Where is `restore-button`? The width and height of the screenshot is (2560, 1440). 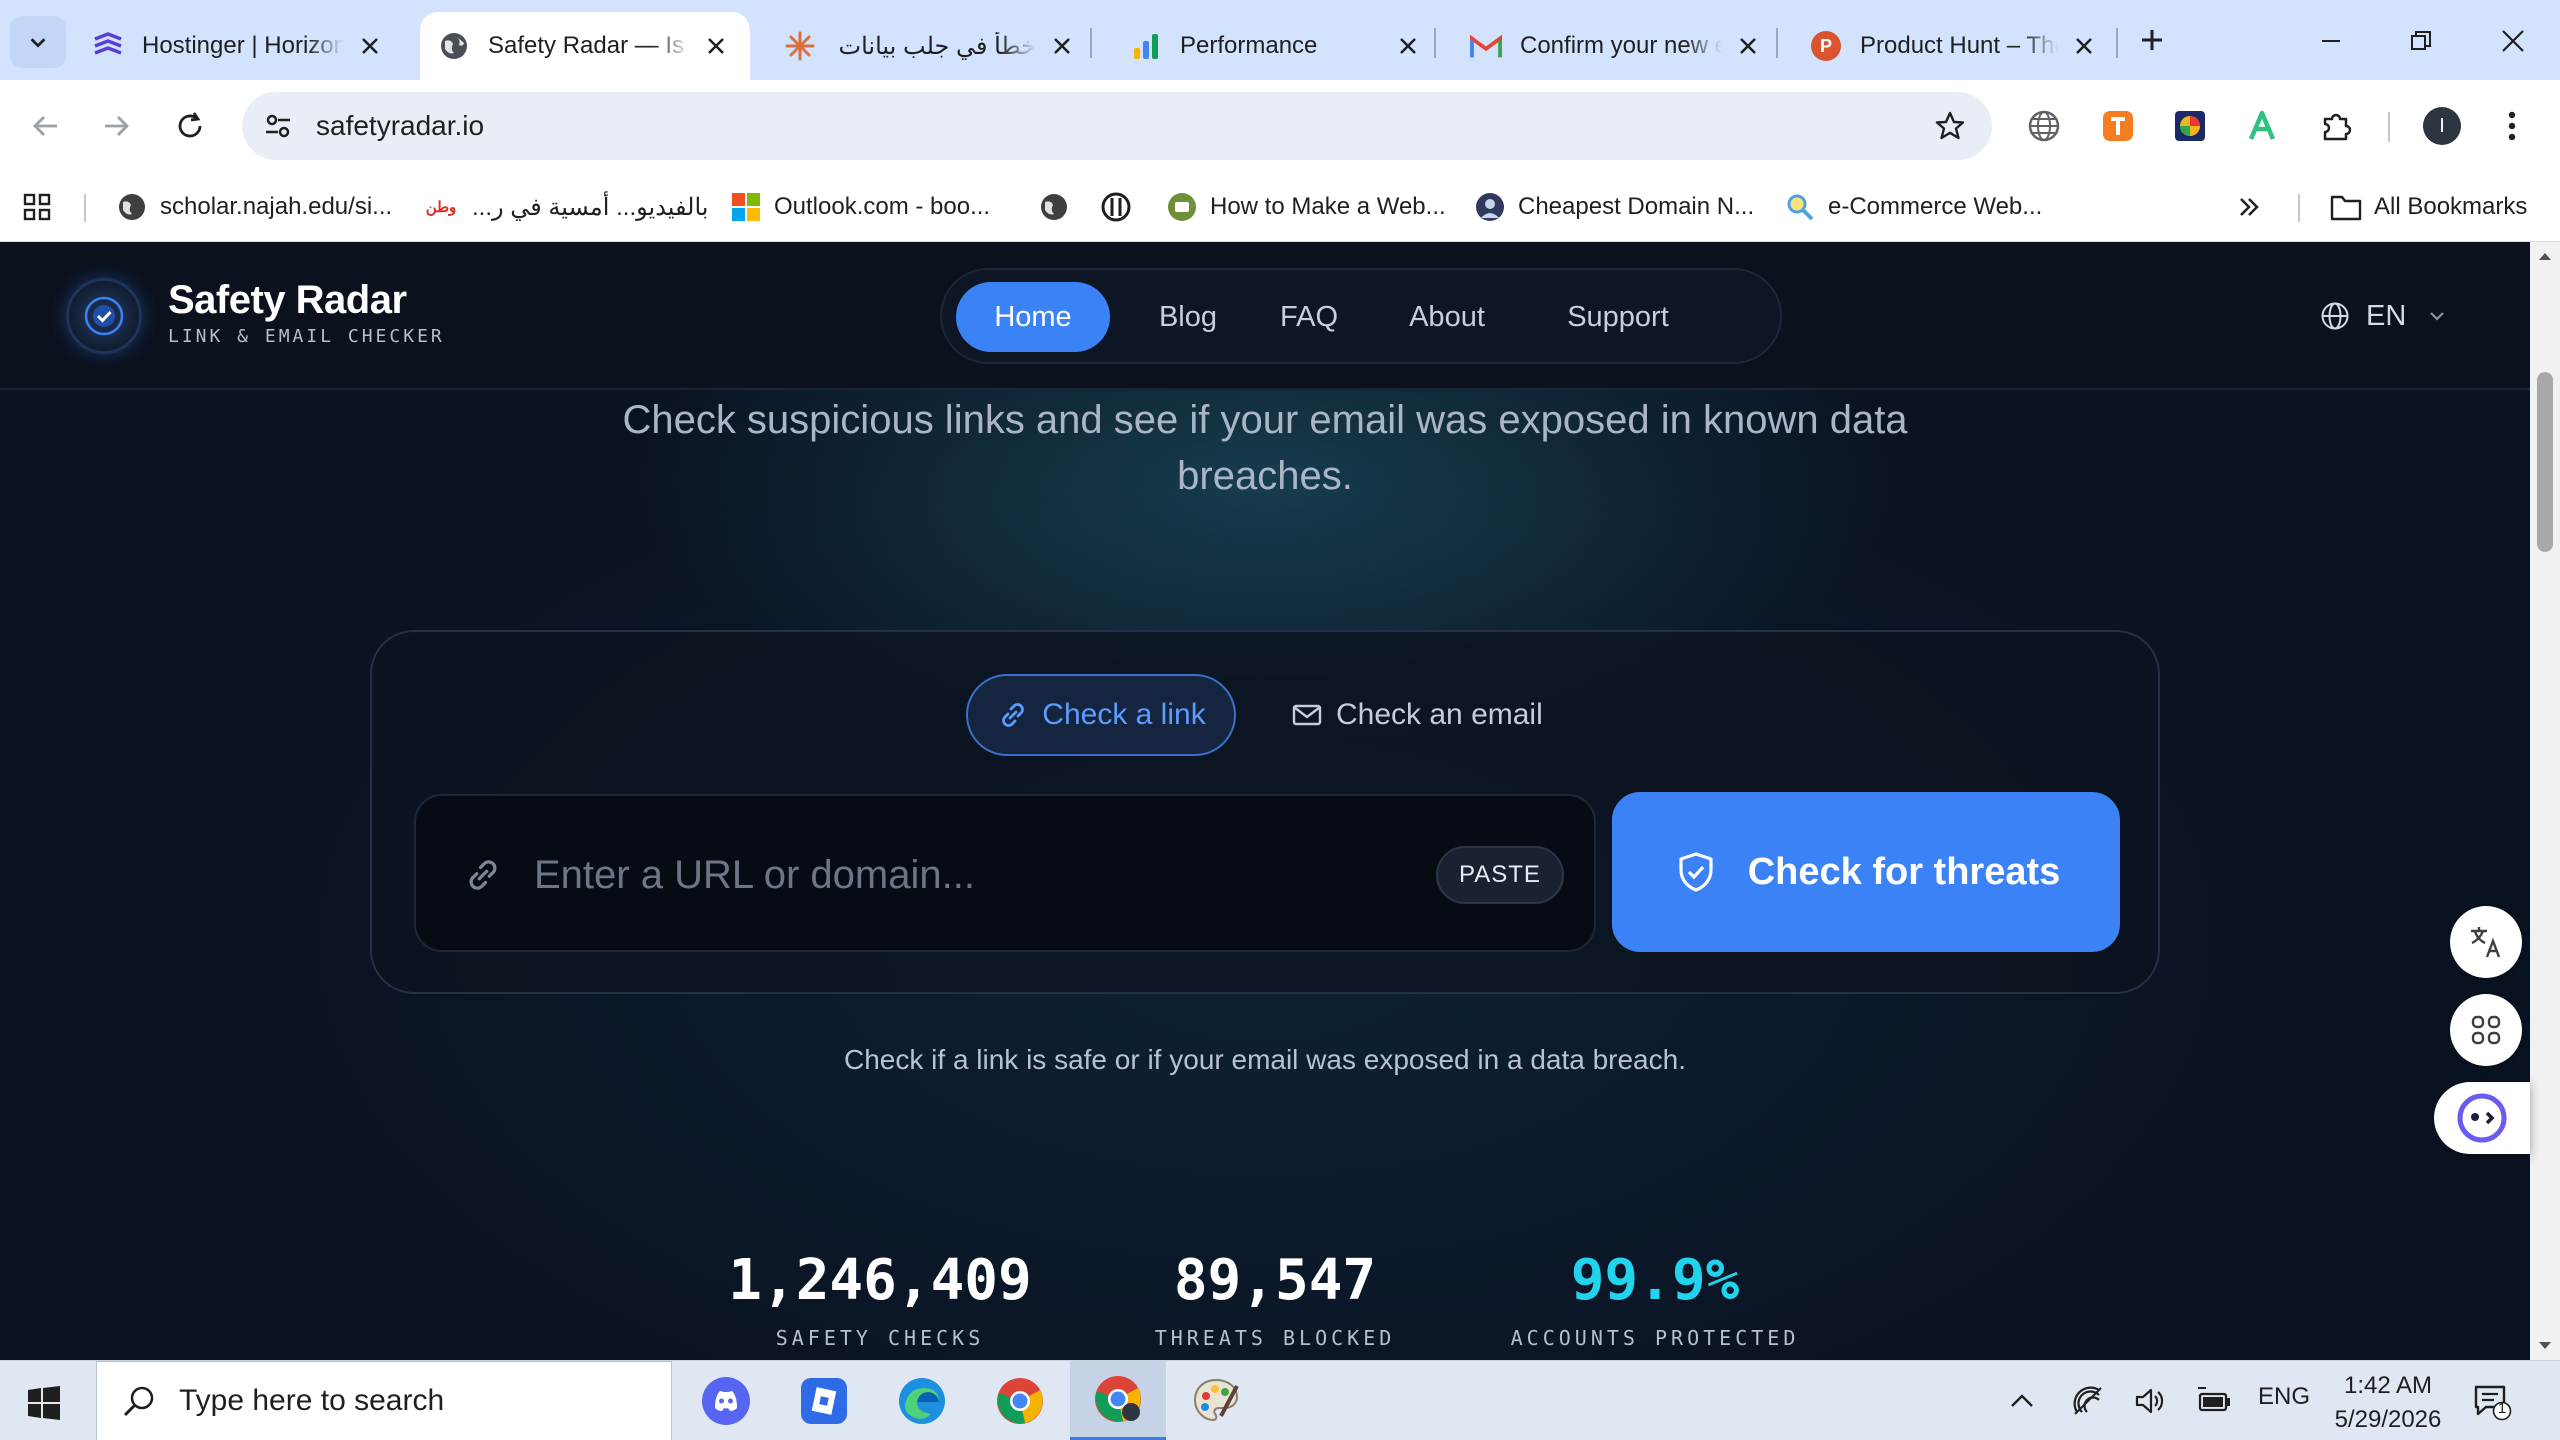 restore-button is located at coordinates (2421, 41).